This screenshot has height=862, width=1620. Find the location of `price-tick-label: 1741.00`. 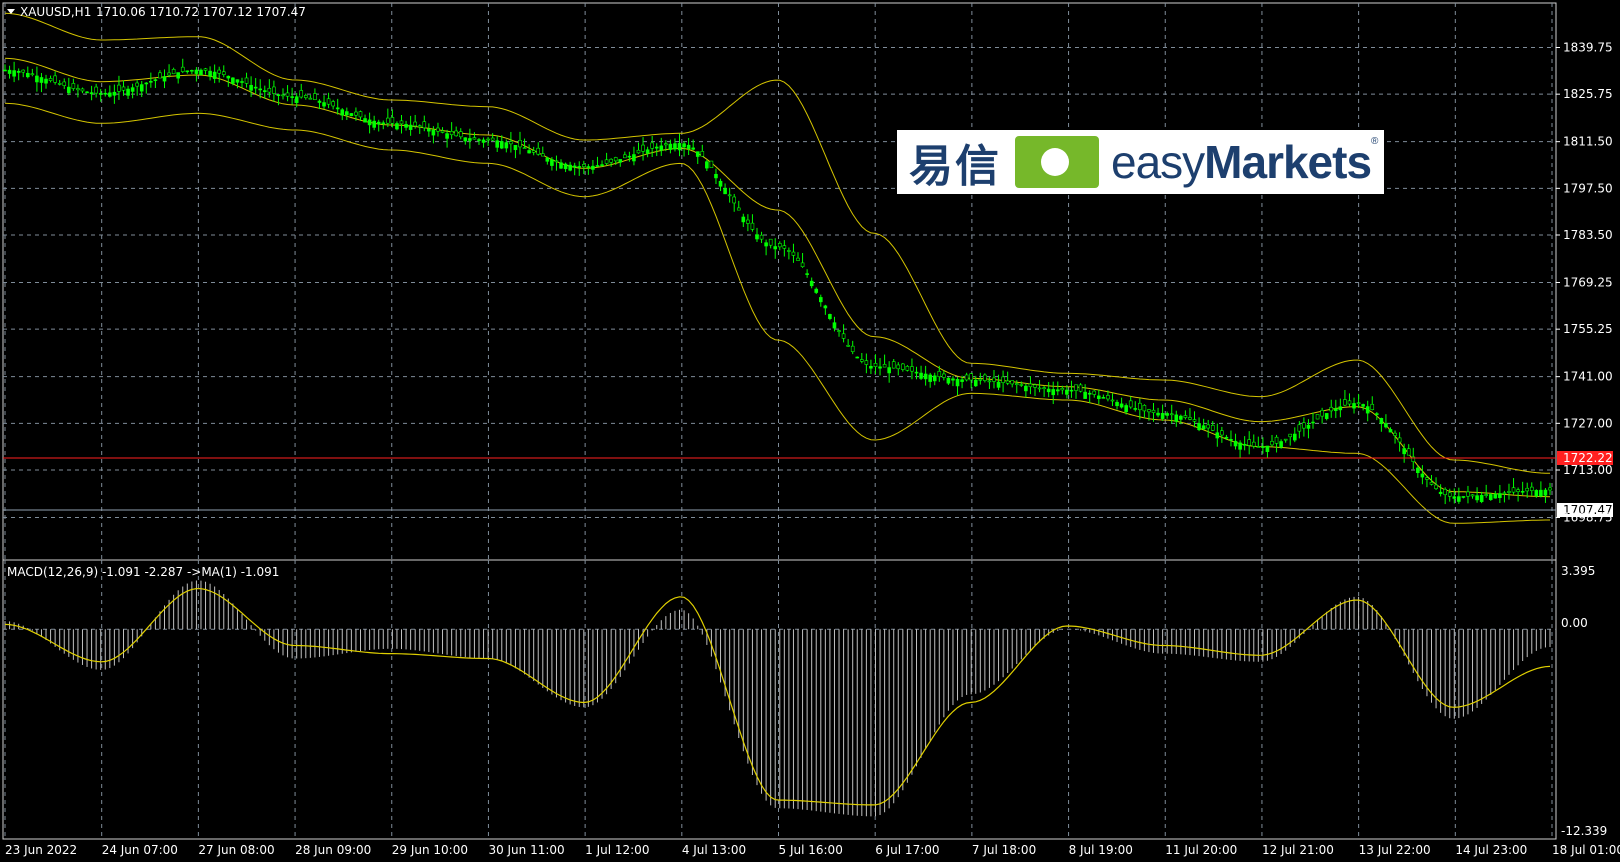

price-tick-label: 1741.00 is located at coordinates (1588, 377).